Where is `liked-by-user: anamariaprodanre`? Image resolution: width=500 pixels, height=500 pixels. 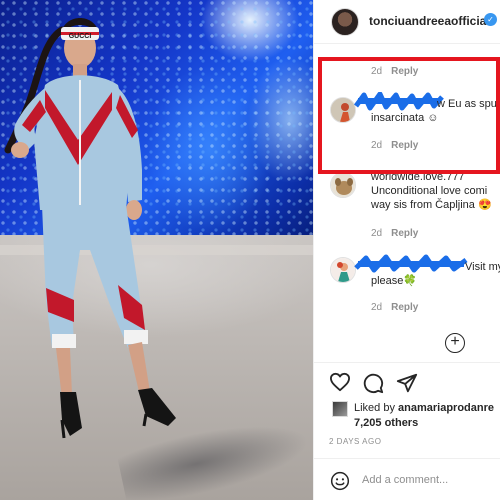 liked-by-user: anamariaprodanre is located at coordinates (446, 408).